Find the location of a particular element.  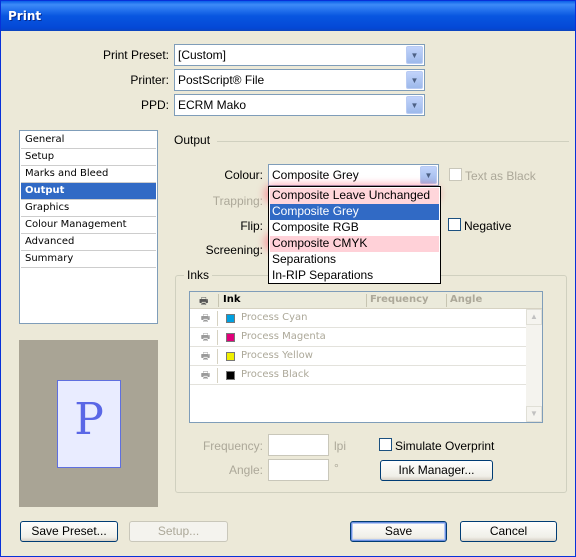

ink-list-scrollbar: ▲ ▼ is located at coordinates (534, 365).